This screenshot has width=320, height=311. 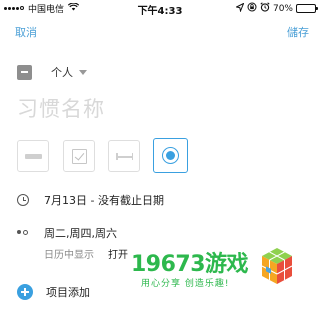 What do you see at coordinates (69, 255) in the screenshot?
I see `calendar-display-label: 日历中显示` at bounding box center [69, 255].